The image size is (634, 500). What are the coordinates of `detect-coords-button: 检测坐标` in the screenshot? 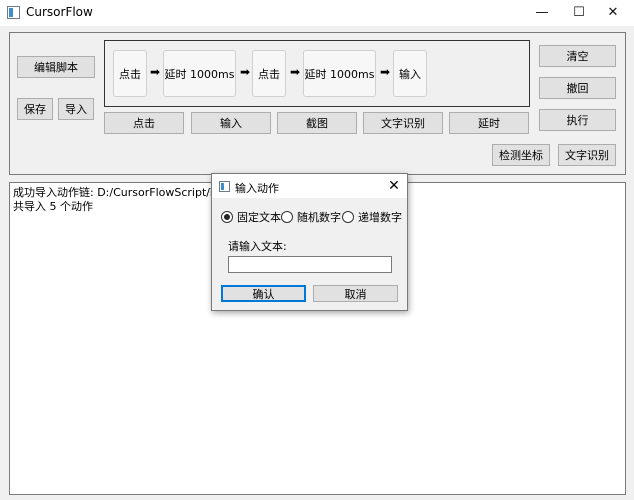 It's located at (521, 155).